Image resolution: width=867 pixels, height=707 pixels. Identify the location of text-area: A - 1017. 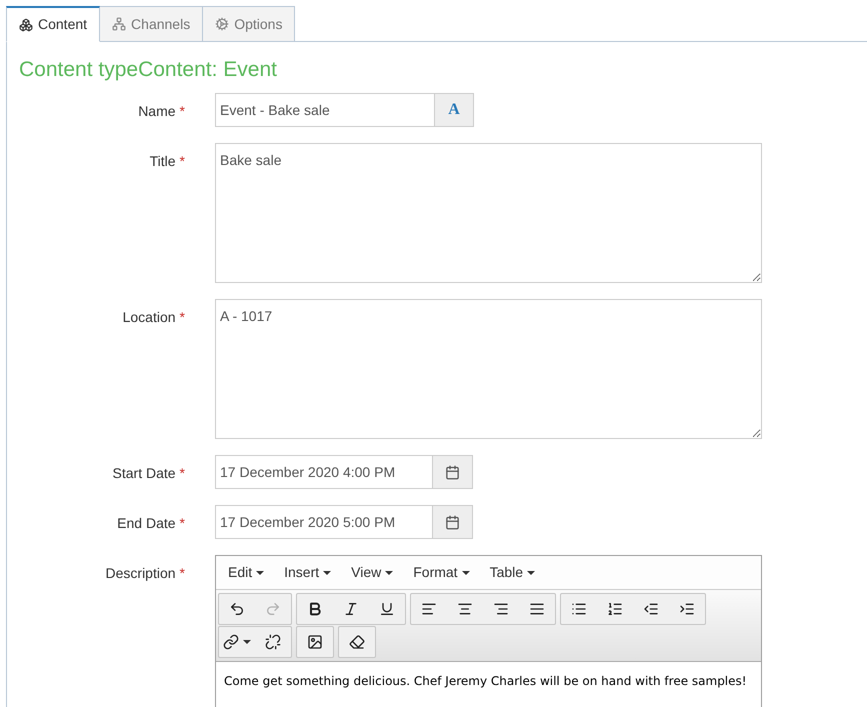
(488, 369).